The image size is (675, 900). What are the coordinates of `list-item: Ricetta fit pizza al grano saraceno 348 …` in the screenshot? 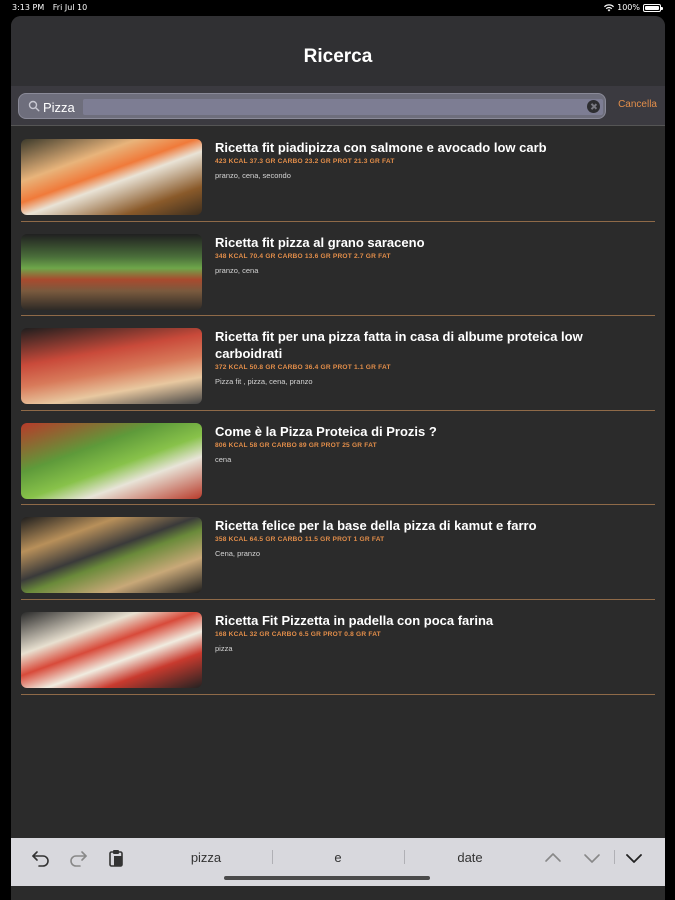 It's located at (338, 269).